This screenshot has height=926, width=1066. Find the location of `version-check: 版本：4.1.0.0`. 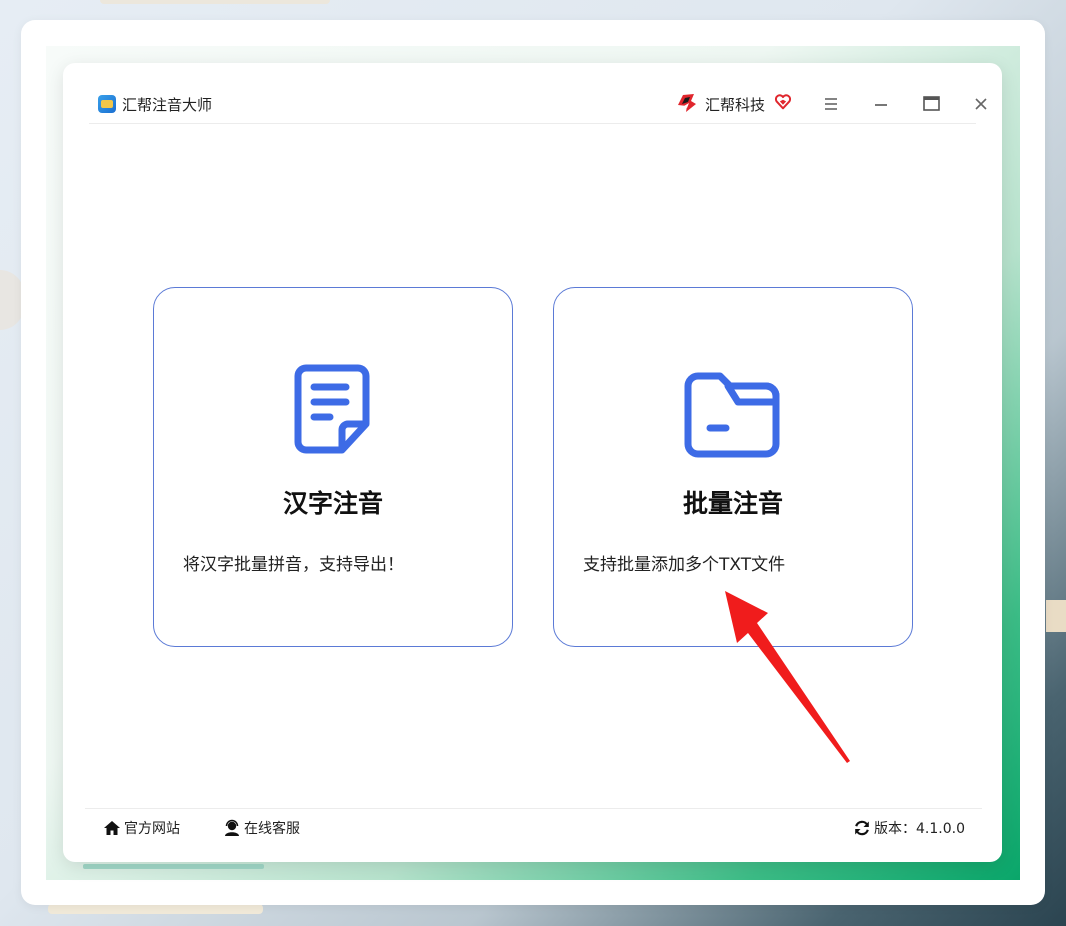

version-check: 版本：4.1.0.0 is located at coordinates (909, 828).